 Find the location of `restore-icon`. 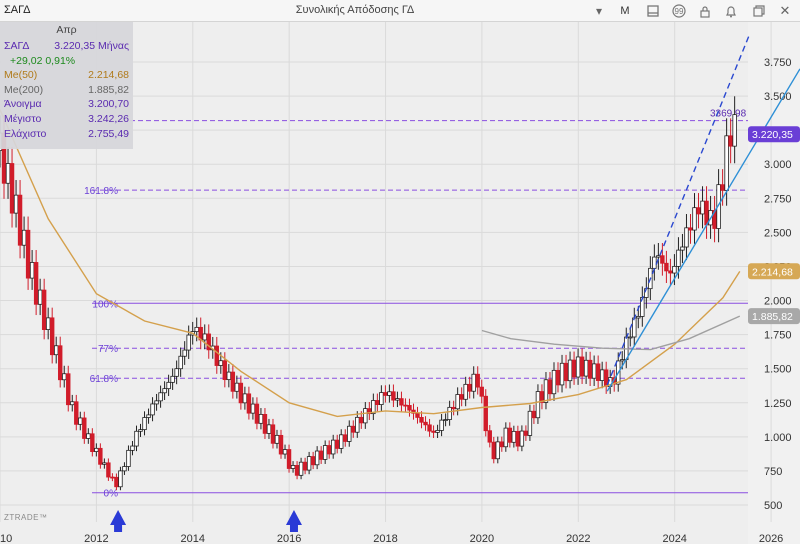

restore-icon is located at coordinates (759, 11).